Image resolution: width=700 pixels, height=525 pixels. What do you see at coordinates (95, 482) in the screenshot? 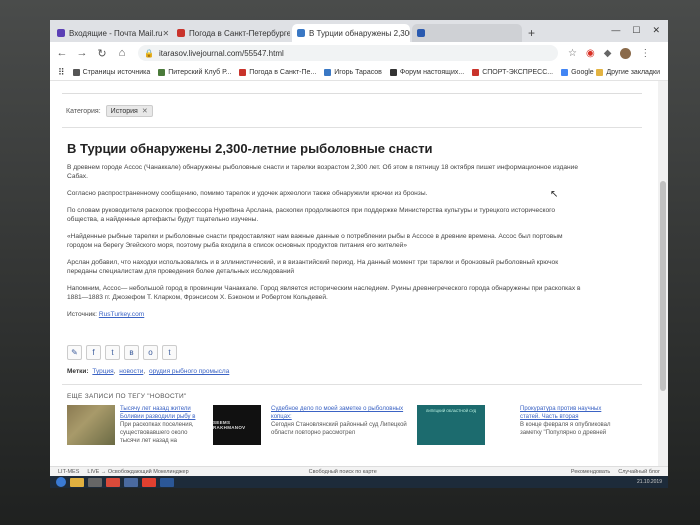
I see `media-icon` at bounding box center [95, 482].